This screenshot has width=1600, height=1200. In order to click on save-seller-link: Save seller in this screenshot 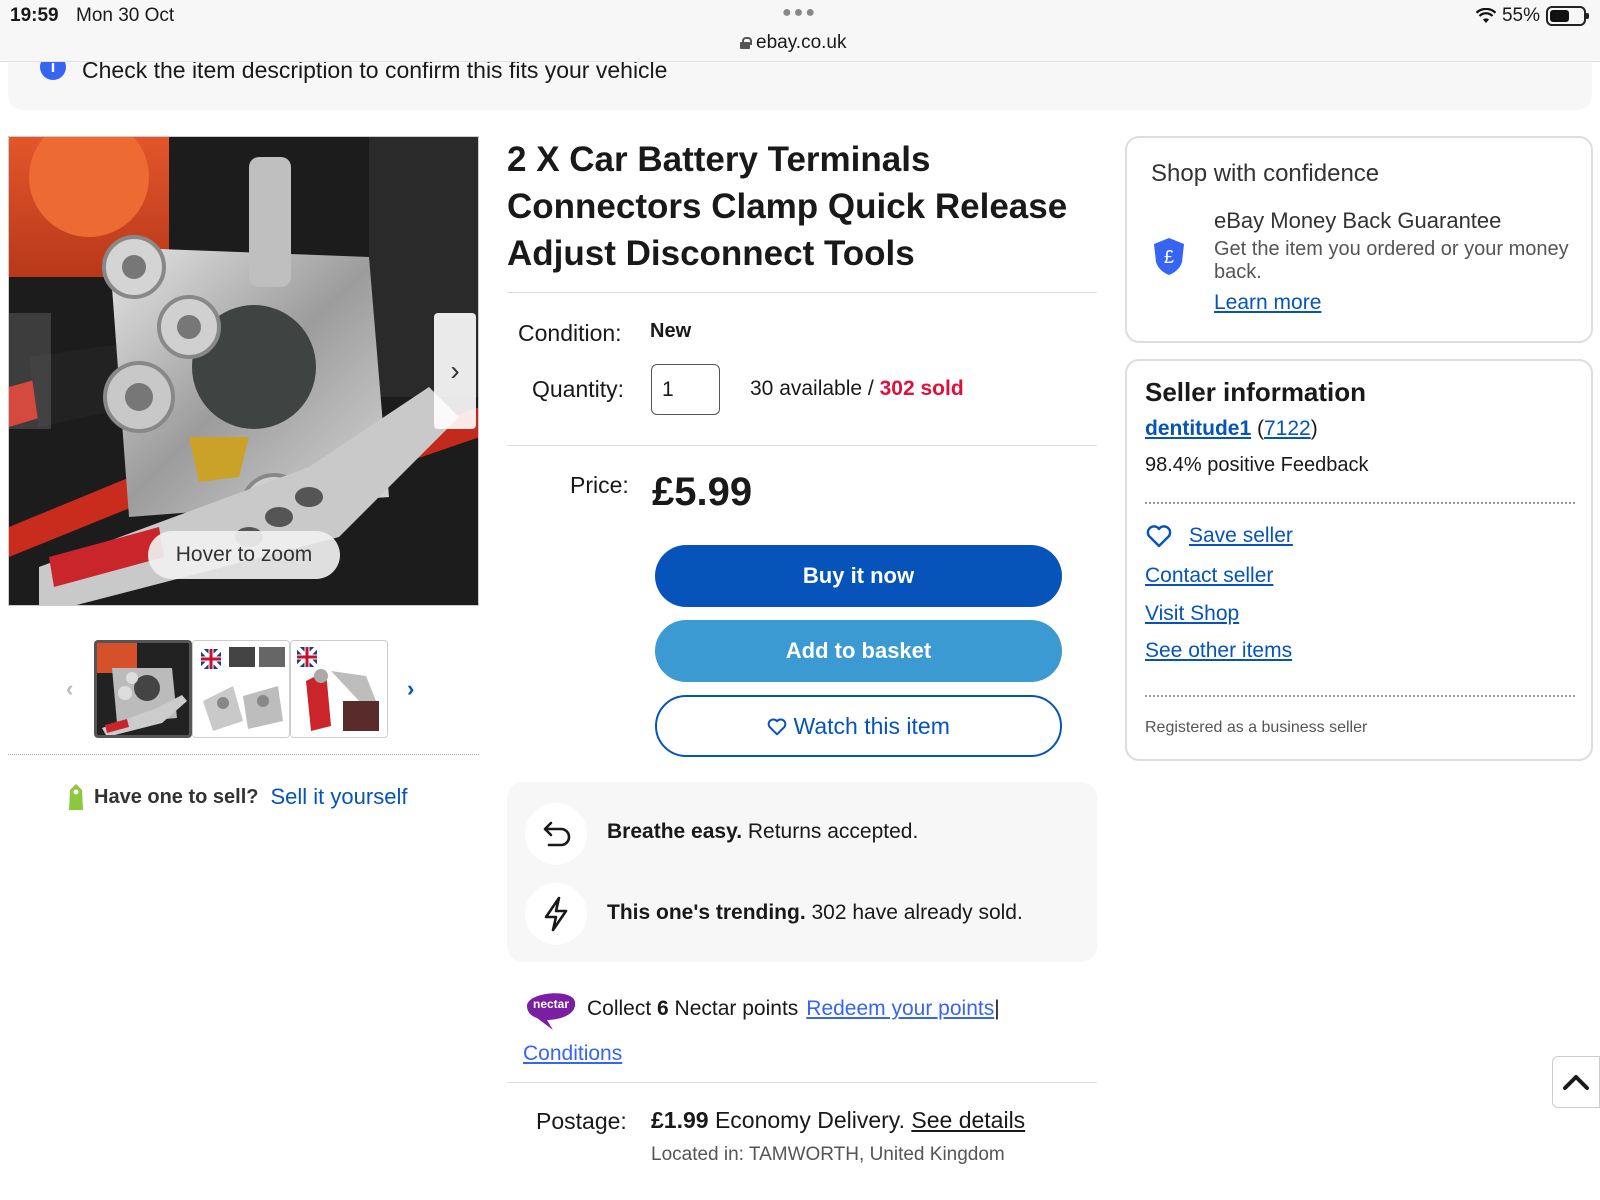, I will do `click(1241, 536)`.